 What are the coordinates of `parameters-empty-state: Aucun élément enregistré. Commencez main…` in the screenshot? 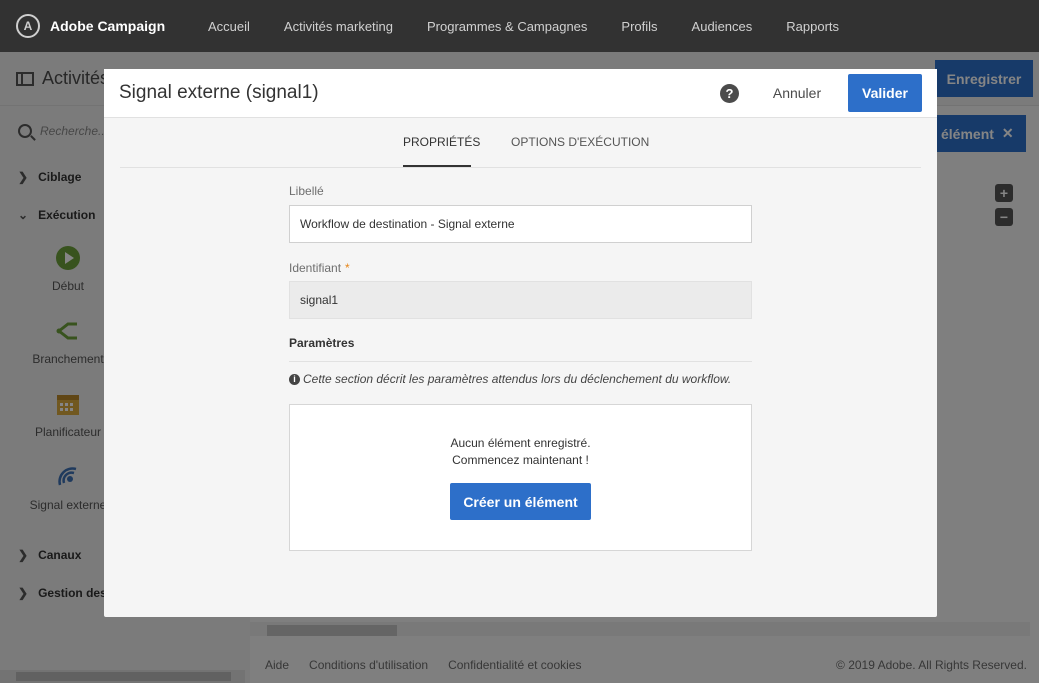 It's located at (520, 477).